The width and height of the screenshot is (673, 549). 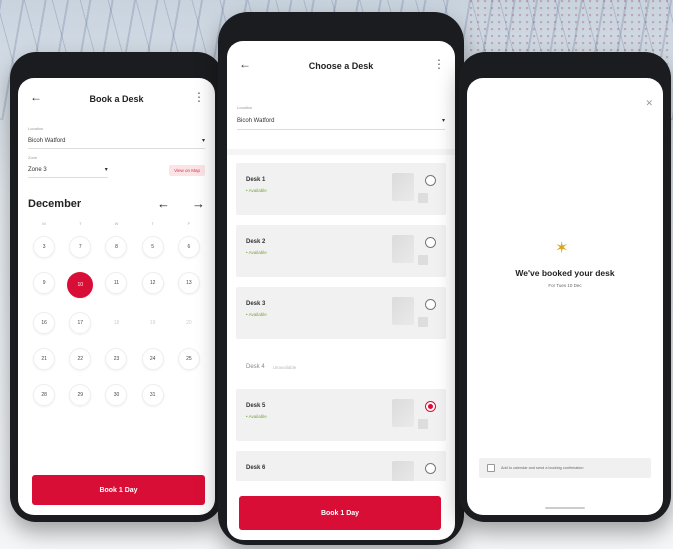 What do you see at coordinates (116, 283) in the screenshot?
I see `calendar-day: 11` at bounding box center [116, 283].